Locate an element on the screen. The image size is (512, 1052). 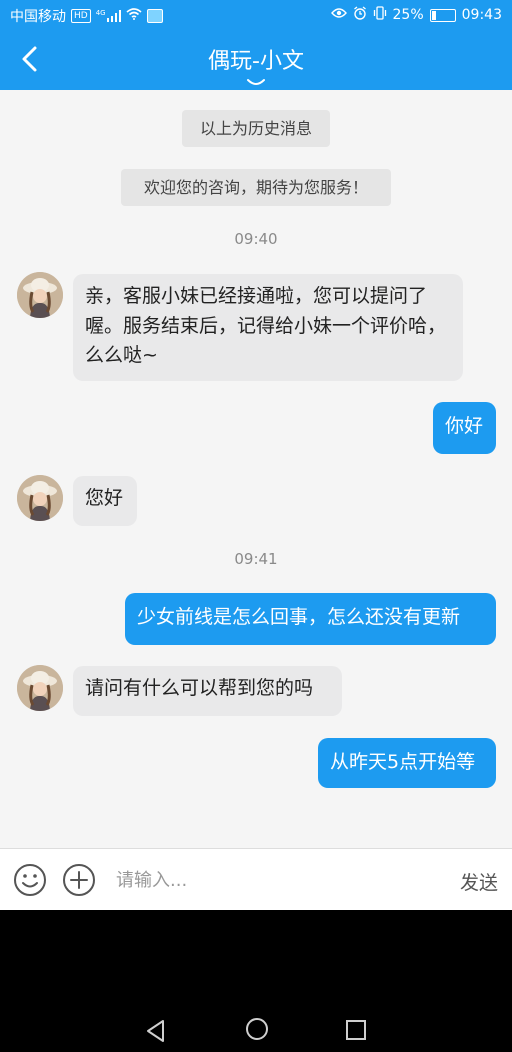
battery-icon is located at coordinates (442, 15).